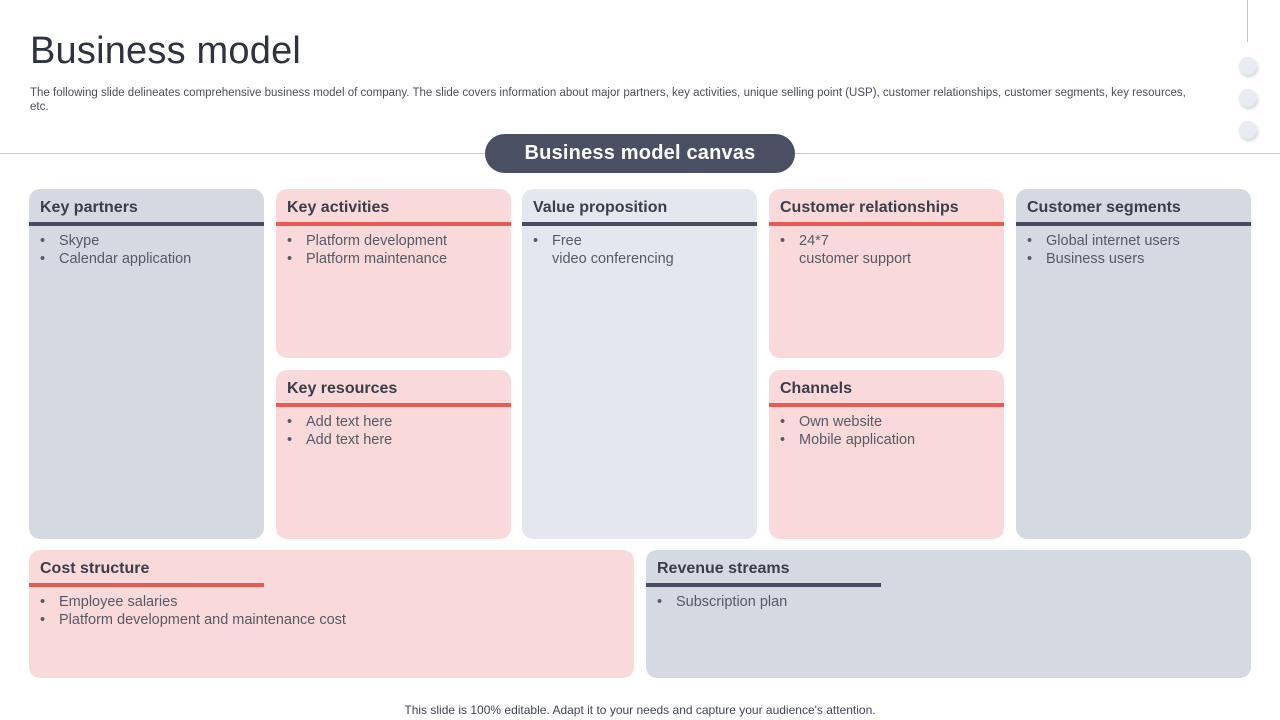  I want to click on card-list: • Add text here • Add text here, so click(339, 431).